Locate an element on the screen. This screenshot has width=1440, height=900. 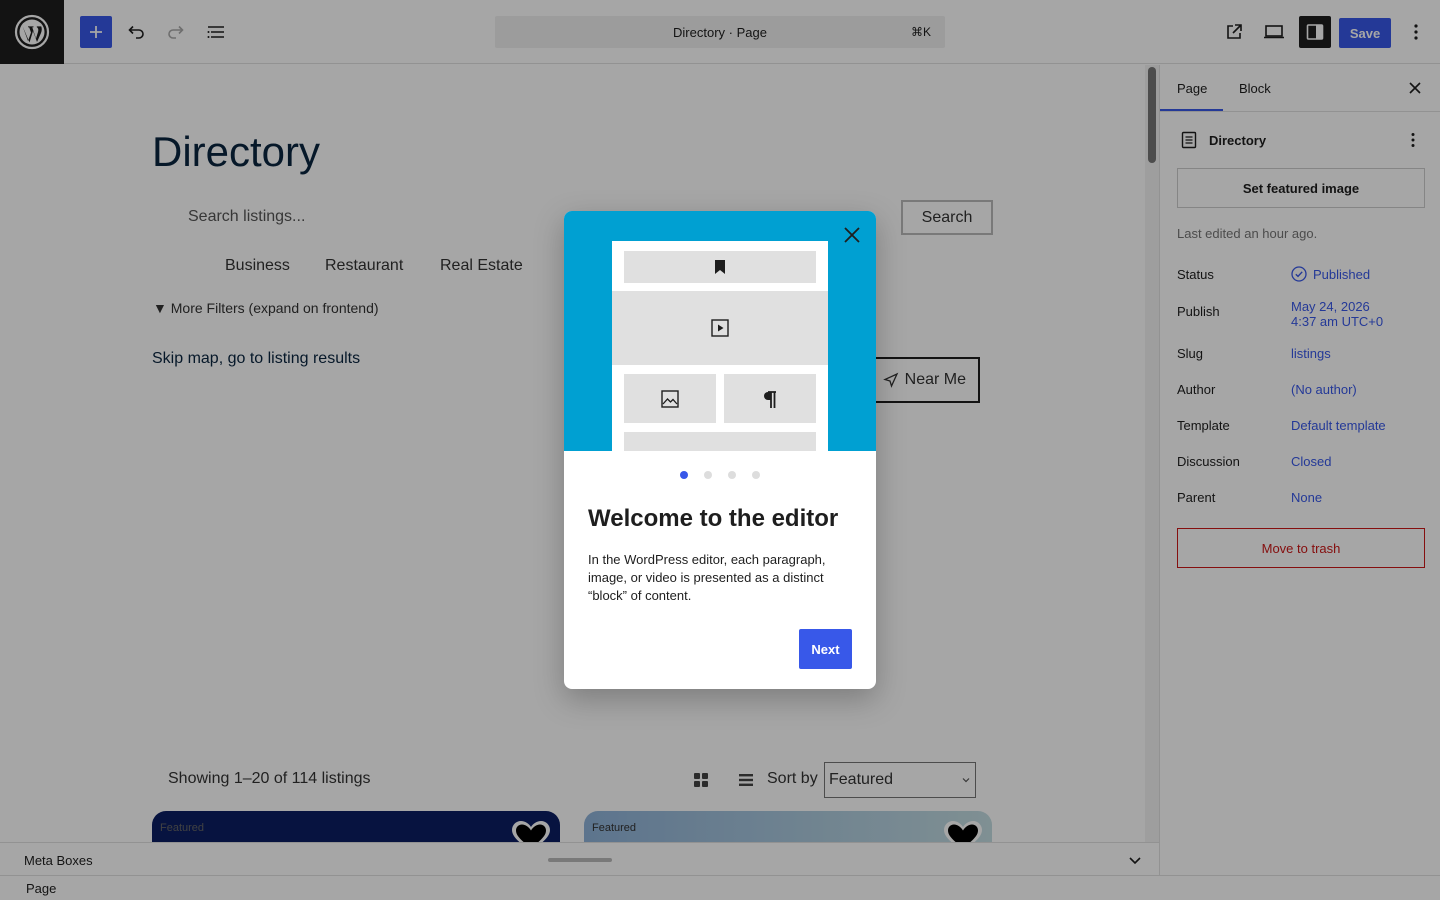
bookmark-icon is located at coordinates (720, 267).